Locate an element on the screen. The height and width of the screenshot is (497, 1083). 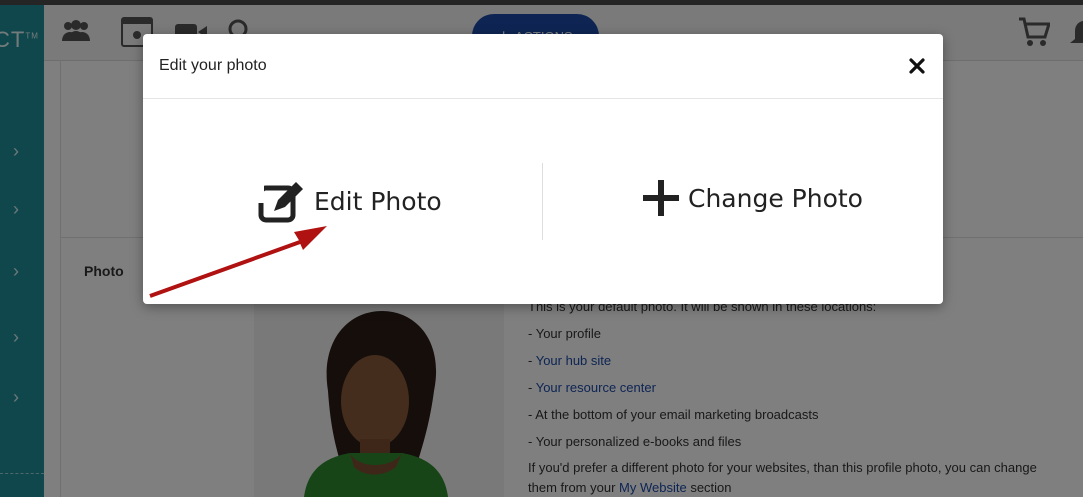
edit-photo-button: Edit Photo is located at coordinates (350, 201).